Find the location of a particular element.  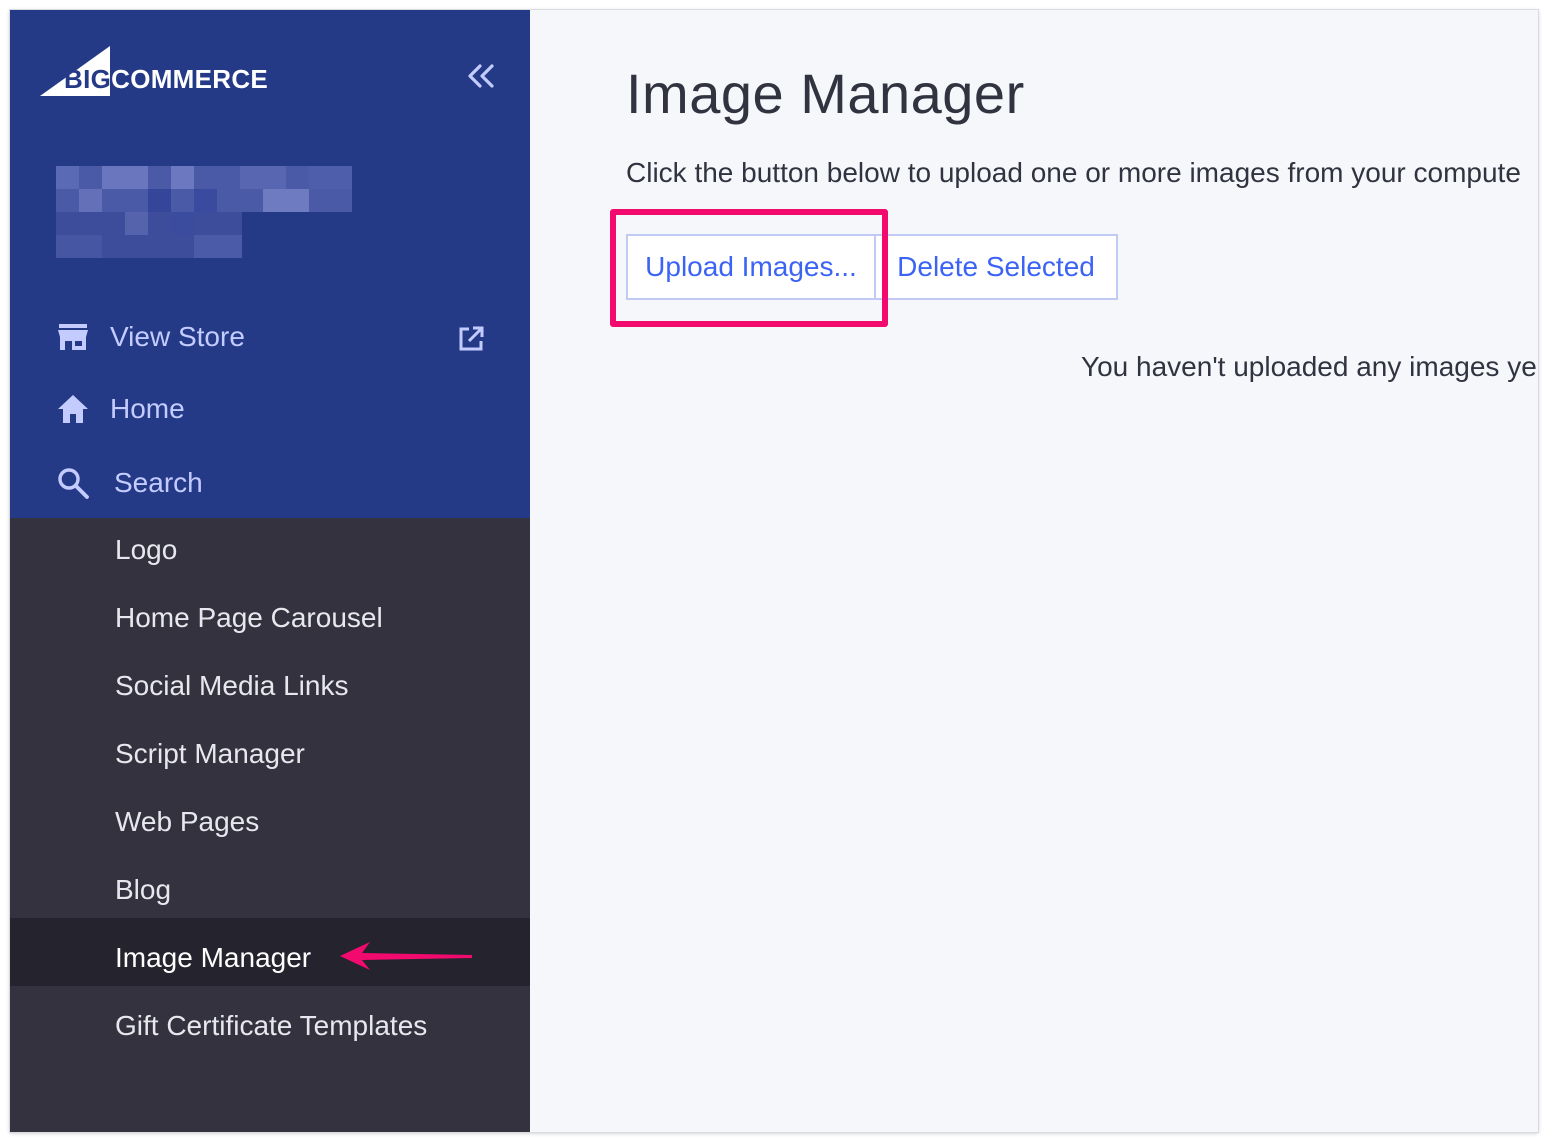

sidebar-item-logo: Logo is located at coordinates (270, 550).